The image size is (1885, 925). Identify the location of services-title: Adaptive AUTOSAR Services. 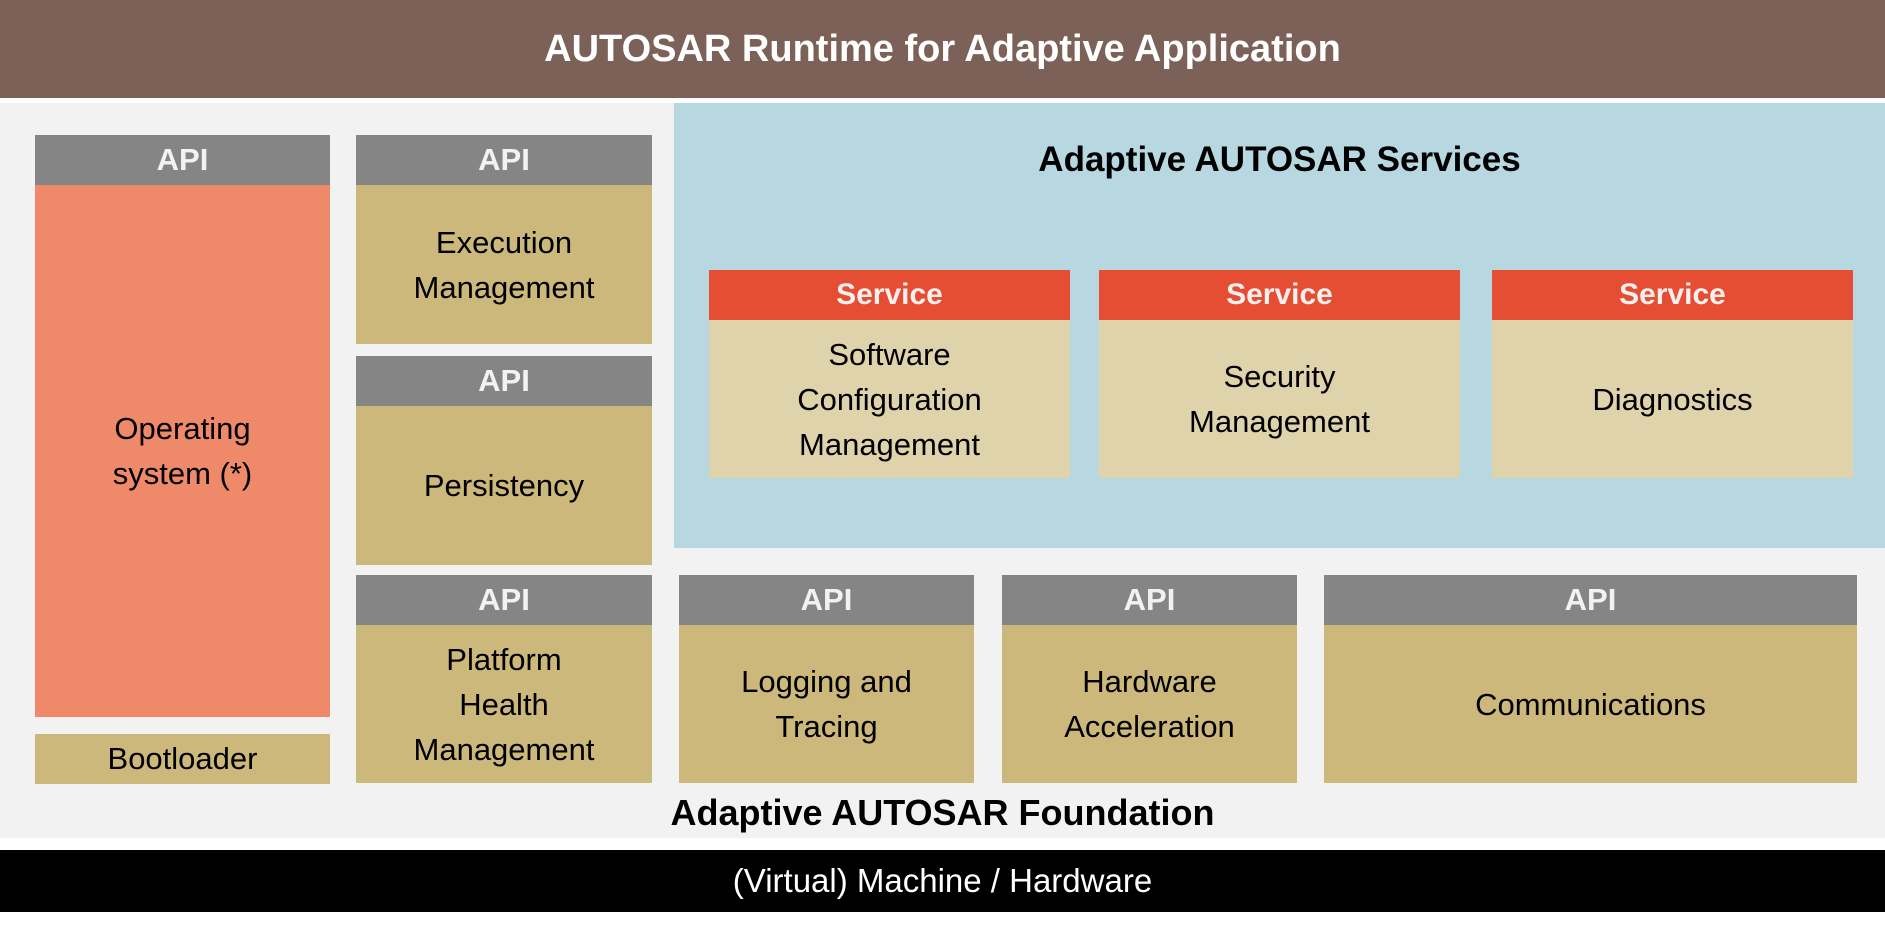
(1279, 159).